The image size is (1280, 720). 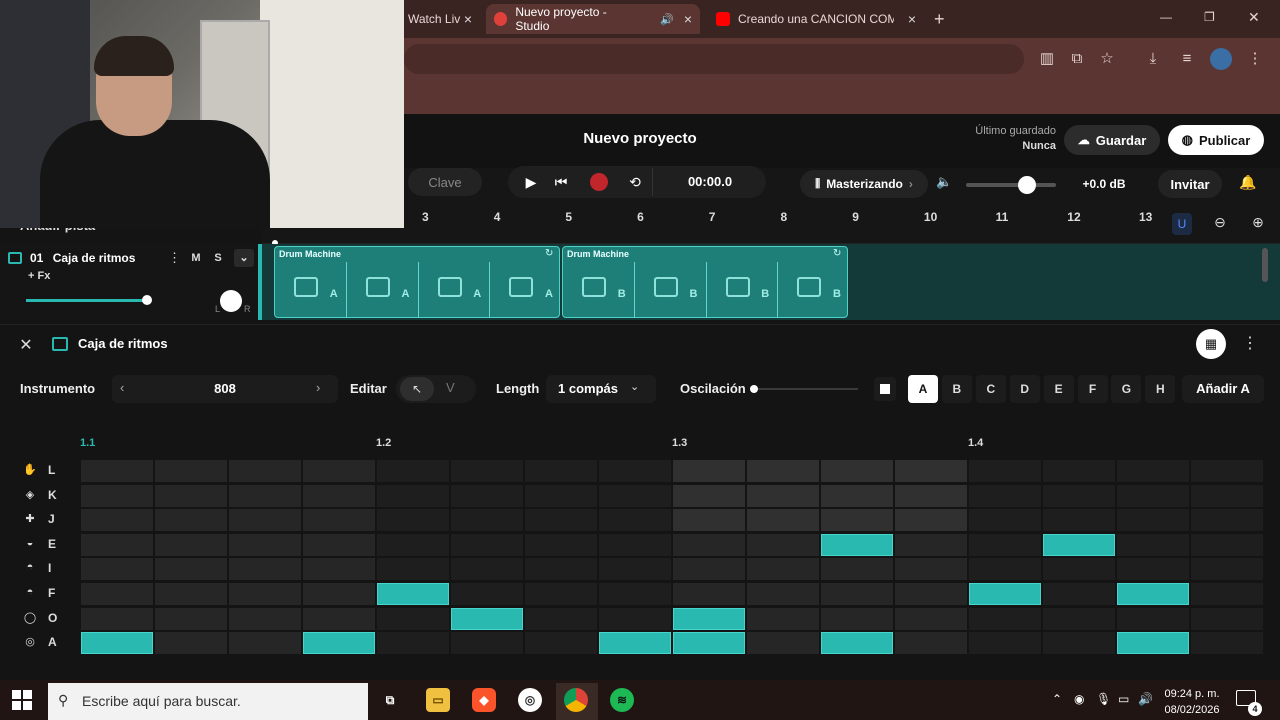 What do you see at coordinates (622, 700) in the screenshot?
I see `spotify-icon: ≋` at bounding box center [622, 700].